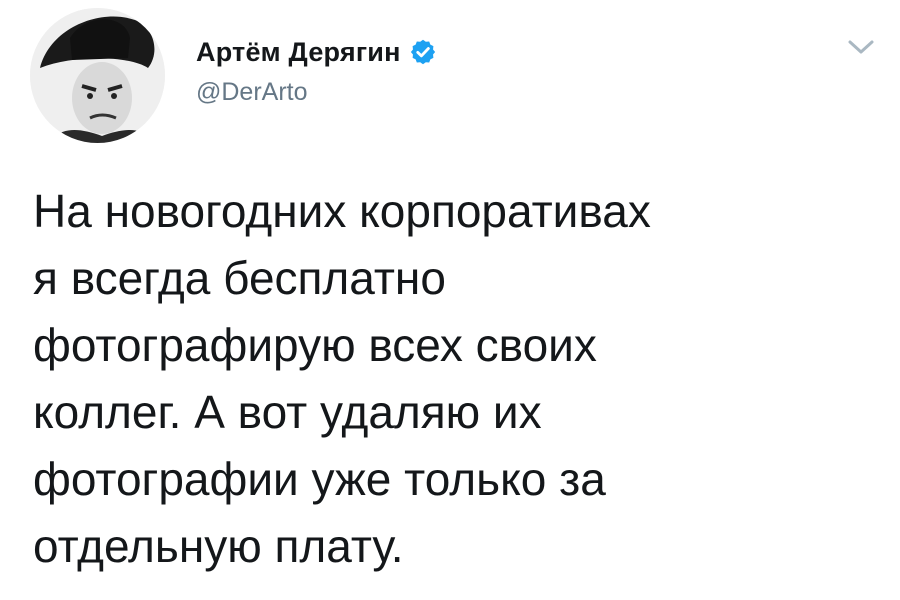 Image resolution: width=900 pixels, height=600 pixels. I want to click on author-block: Артём Дерягин @DerArto, so click(316, 70).